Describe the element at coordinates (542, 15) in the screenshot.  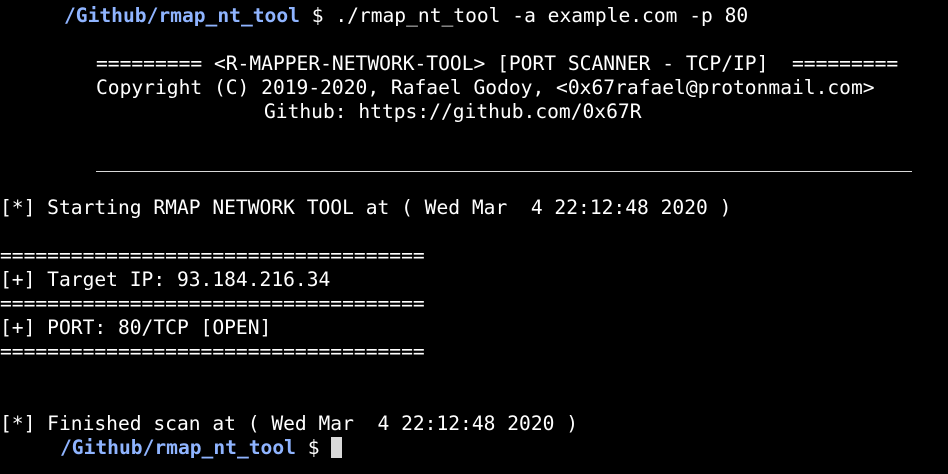
I see `command-text: ./rmap_nt_tool -a example.com -p 80` at that location.